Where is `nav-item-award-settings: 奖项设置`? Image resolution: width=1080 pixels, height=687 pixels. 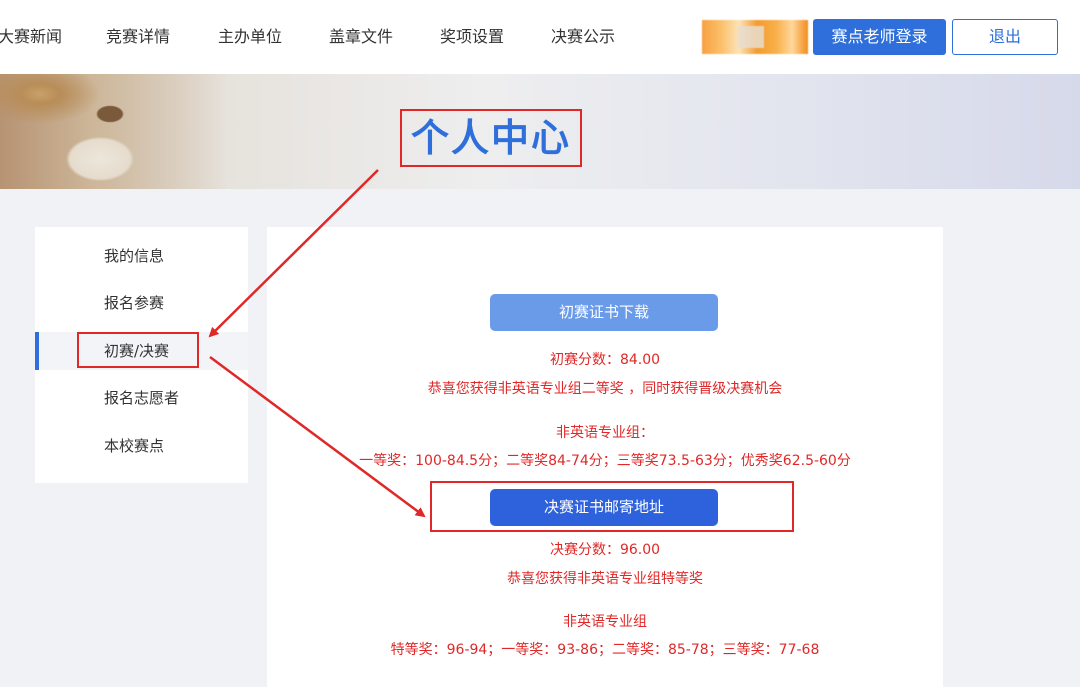
nav-item-award-settings: 奖项设置 is located at coordinates (472, 37).